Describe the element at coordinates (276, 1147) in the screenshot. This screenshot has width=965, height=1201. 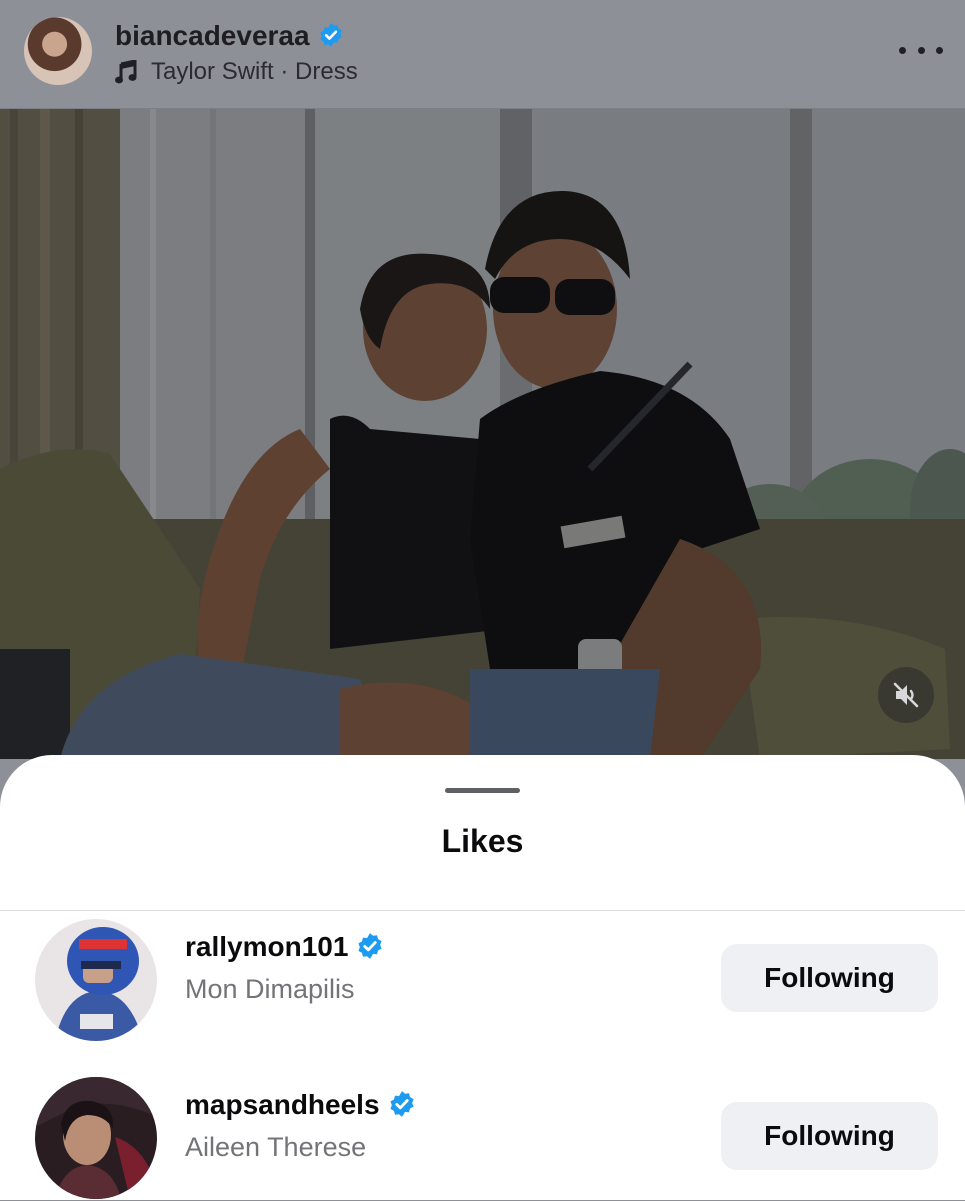
I see `user-full-name: Aileen Therese` at that location.